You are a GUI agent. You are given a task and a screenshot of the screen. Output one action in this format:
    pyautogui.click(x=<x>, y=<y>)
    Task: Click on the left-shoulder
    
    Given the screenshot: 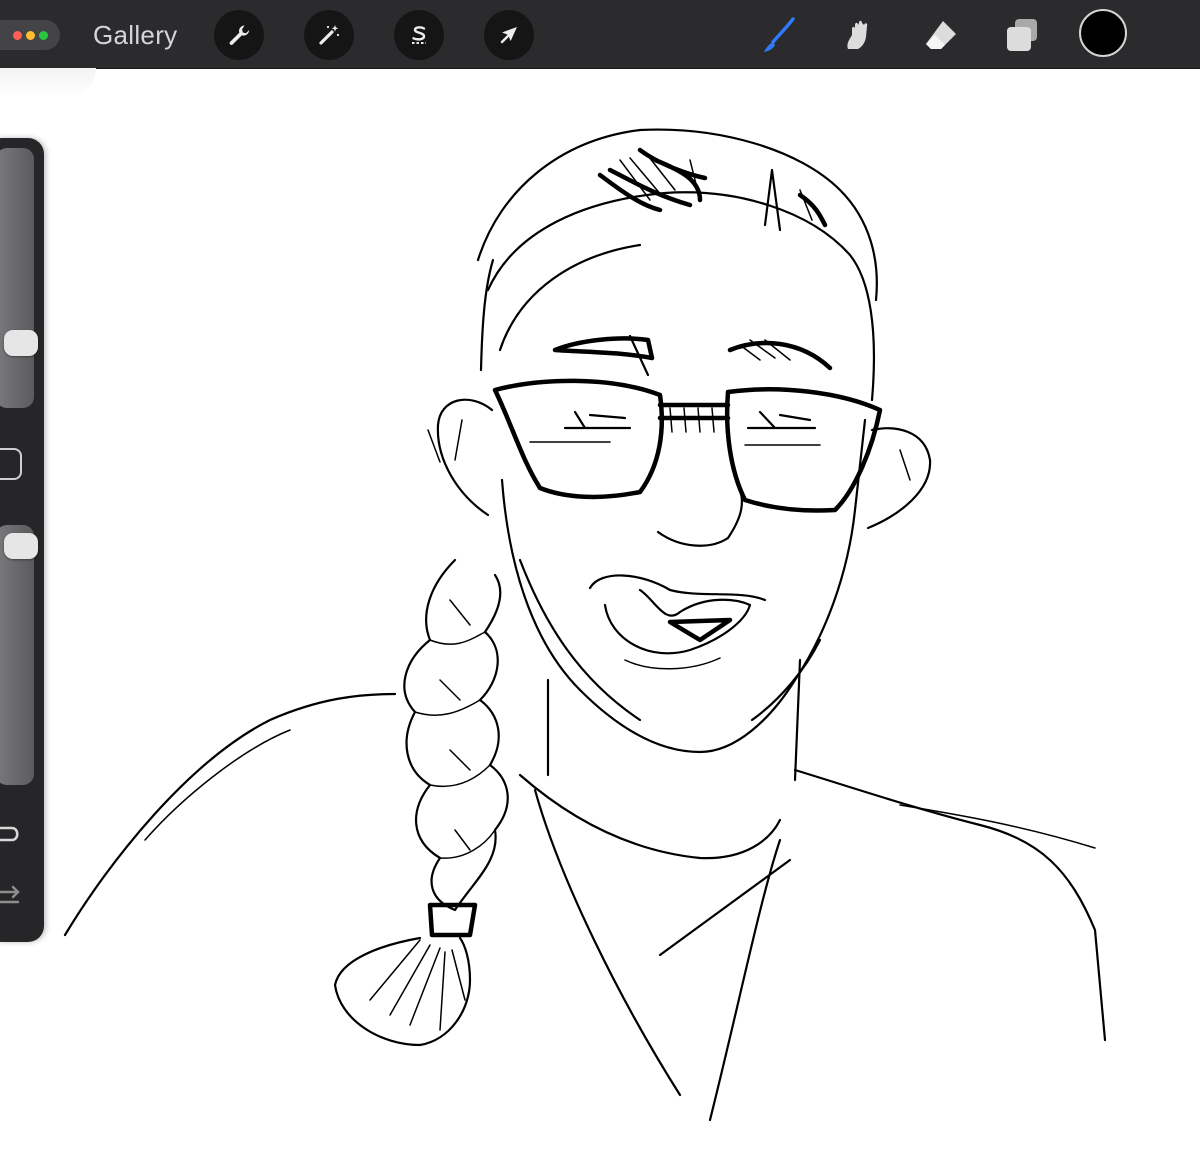 What is the action you would take?
    pyautogui.click(x=230, y=814)
    